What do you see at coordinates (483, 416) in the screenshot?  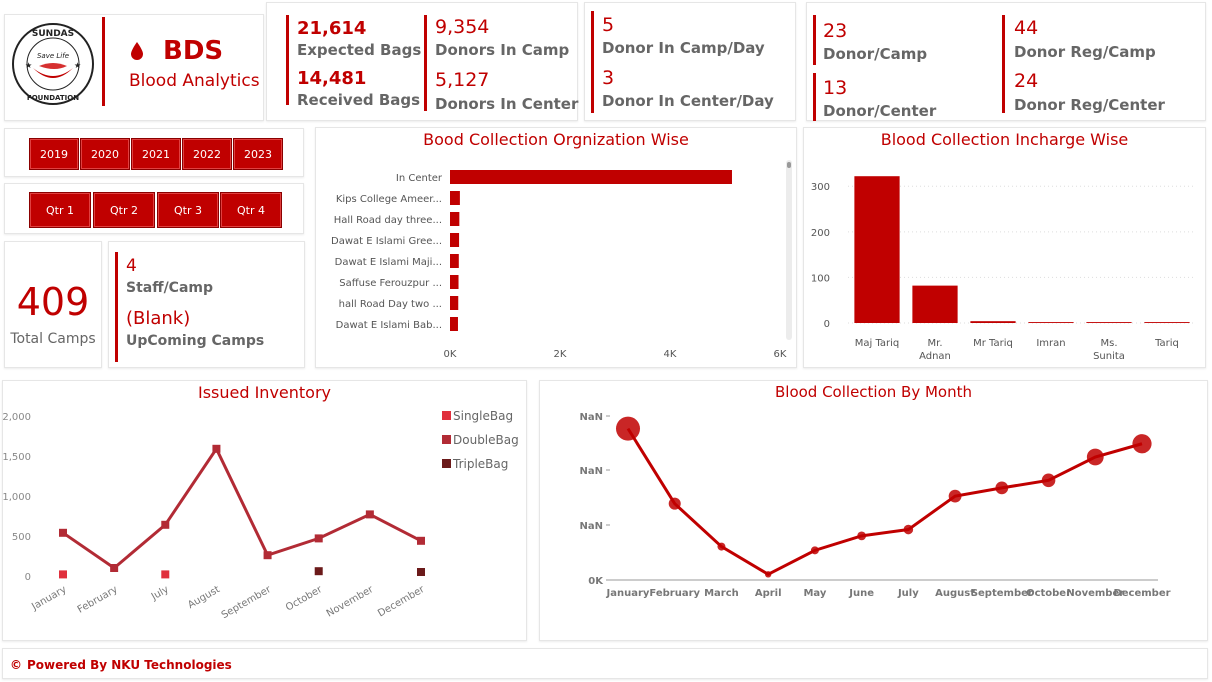 I see `legend-label-SingleBag: SingleBag` at bounding box center [483, 416].